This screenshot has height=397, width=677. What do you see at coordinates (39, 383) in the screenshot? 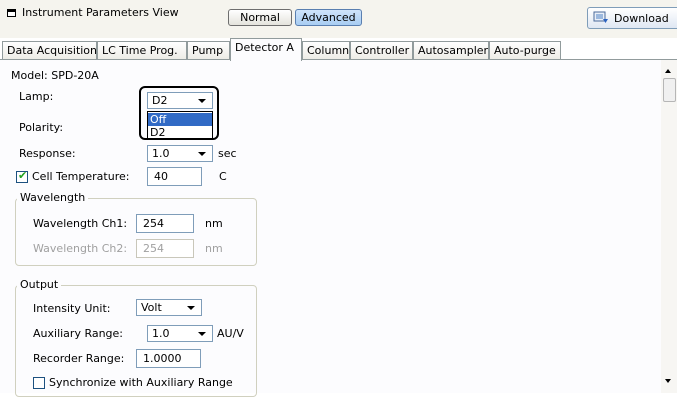
I see `synchronize-checkbox` at bounding box center [39, 383].